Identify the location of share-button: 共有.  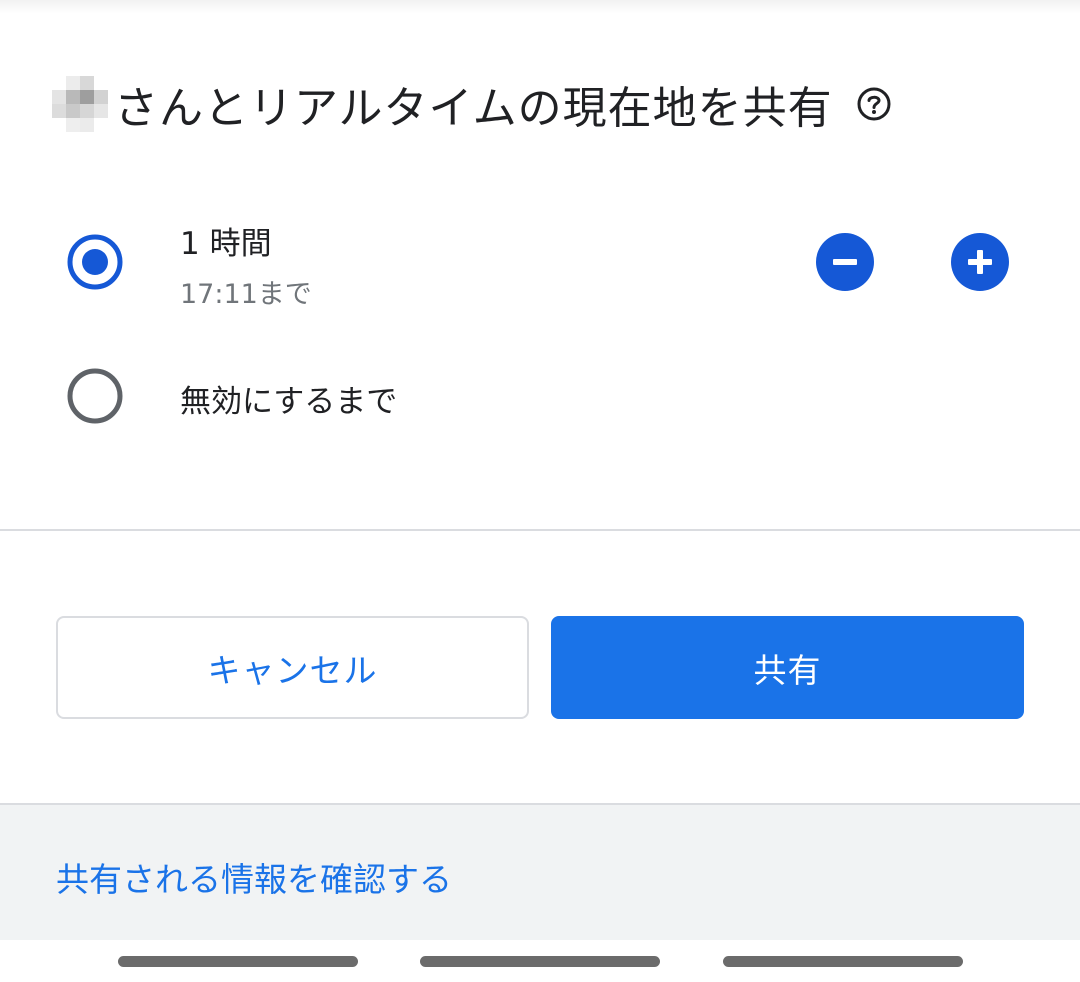
(787, 667).